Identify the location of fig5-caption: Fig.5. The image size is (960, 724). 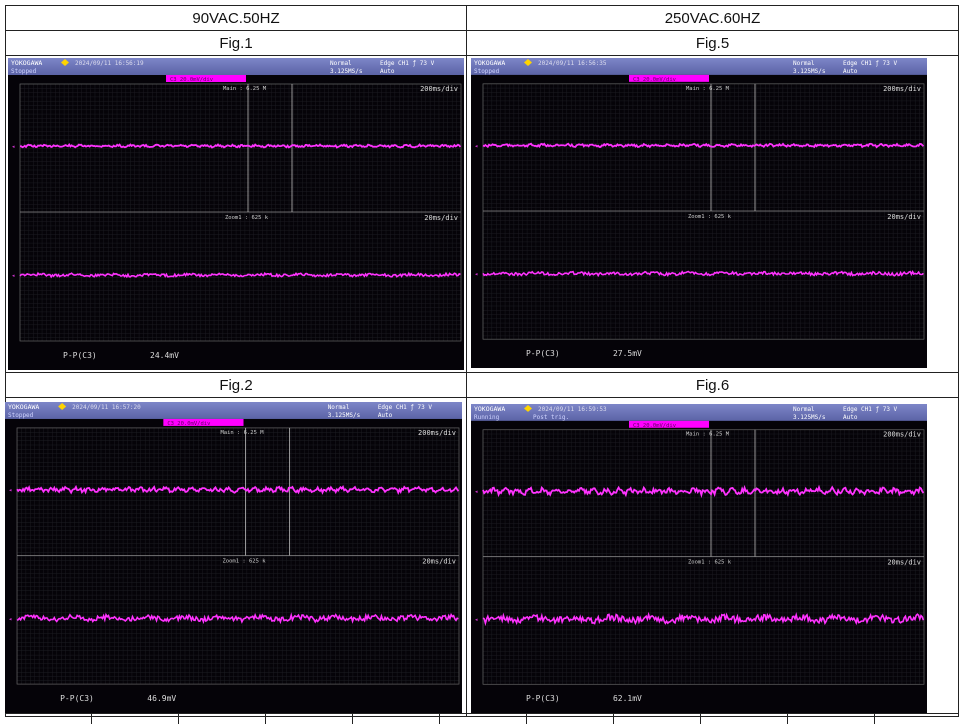
(712, 43).